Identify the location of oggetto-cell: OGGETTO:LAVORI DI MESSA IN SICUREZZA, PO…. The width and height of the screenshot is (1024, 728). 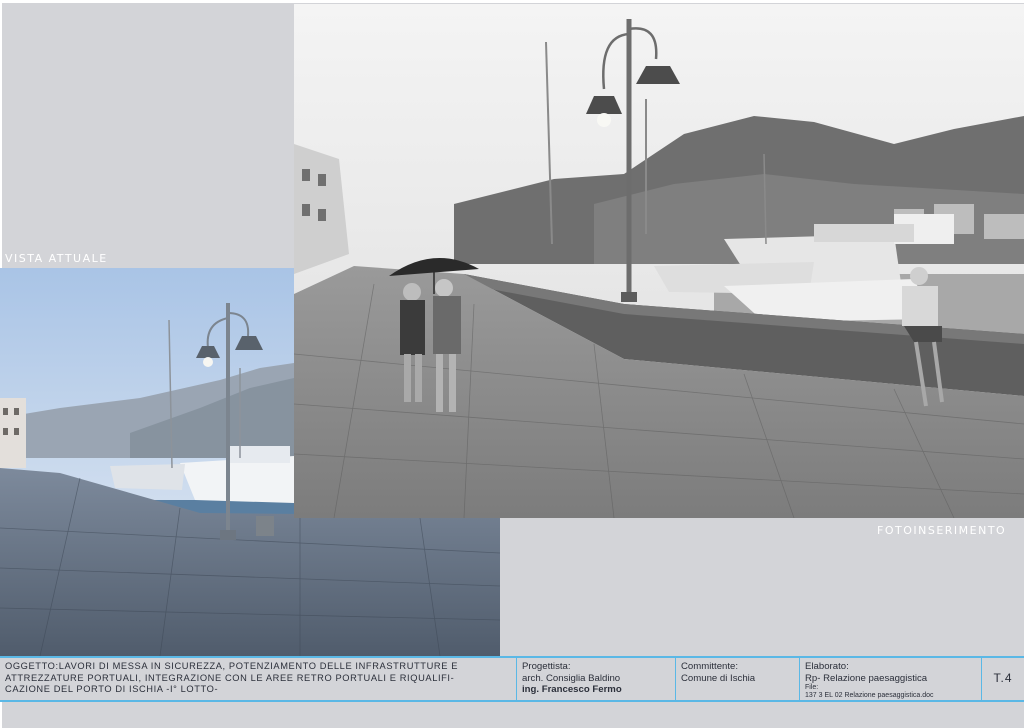
(258, 679).